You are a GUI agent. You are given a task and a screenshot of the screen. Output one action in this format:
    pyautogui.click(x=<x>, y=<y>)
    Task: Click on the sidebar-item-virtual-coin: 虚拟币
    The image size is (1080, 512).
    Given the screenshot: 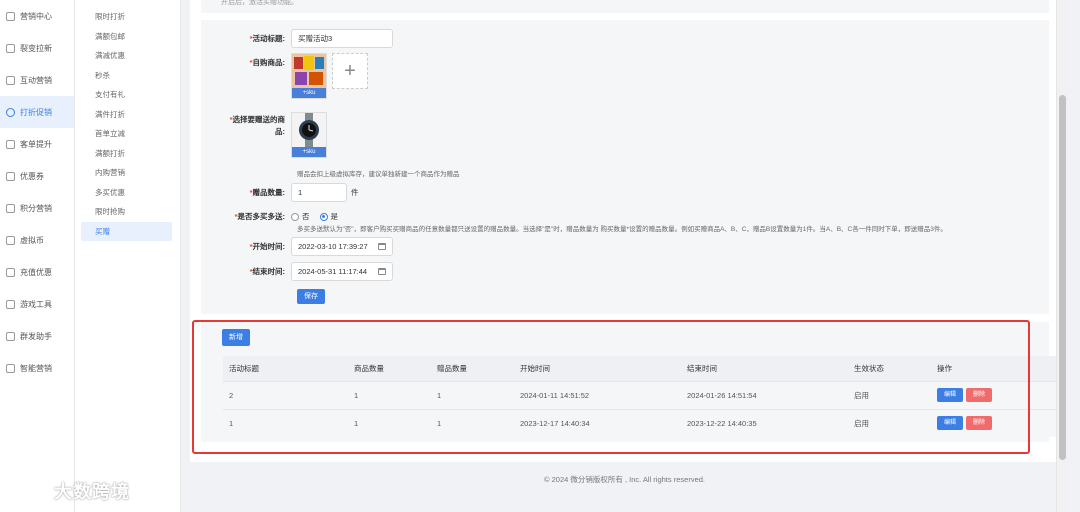 What is the action you would take?
    pyautogui.click(x=37, y=240)
    